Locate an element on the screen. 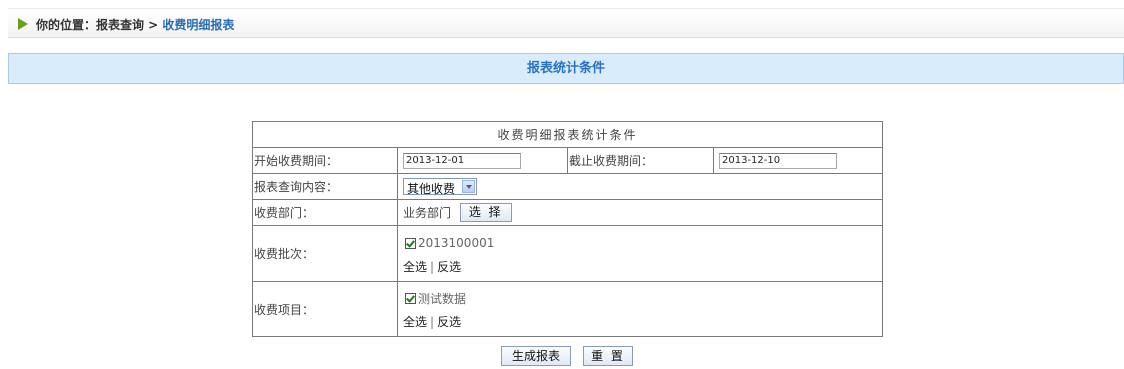 The image size is (1124, 369). choose-dept-button: 选 择 is located at coordinates (485, 212).